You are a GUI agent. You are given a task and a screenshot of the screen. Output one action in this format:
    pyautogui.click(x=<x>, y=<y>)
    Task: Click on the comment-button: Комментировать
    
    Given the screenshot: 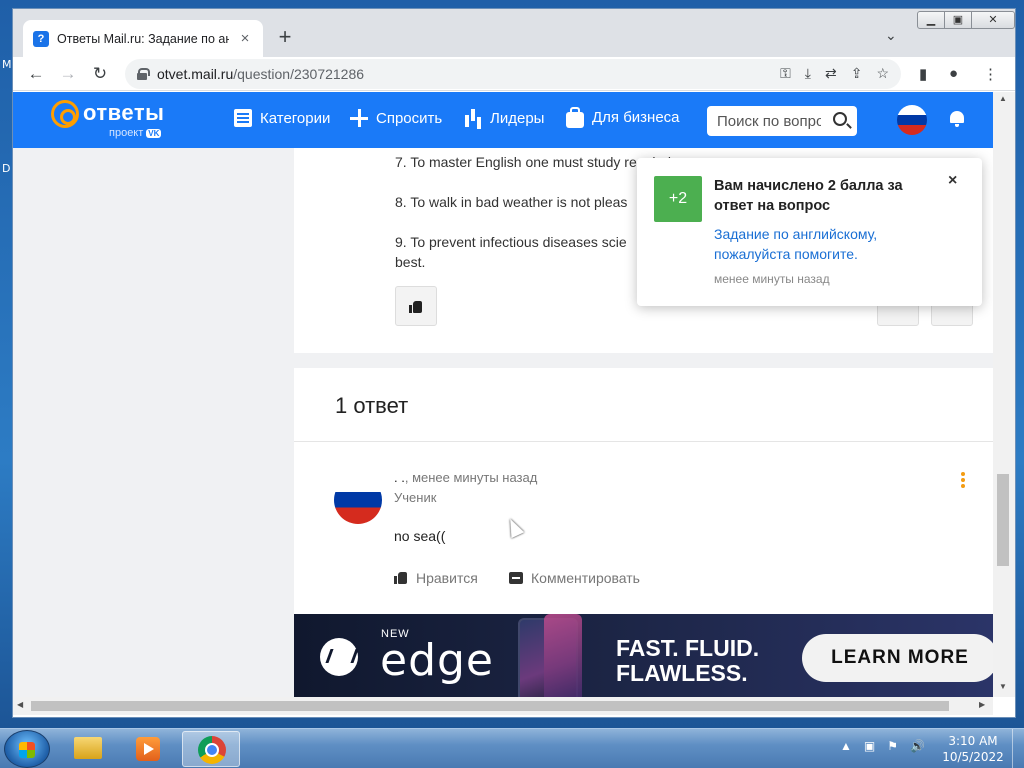 What is the action you would take?
    pyautogui.click(x=574, y=578)
    